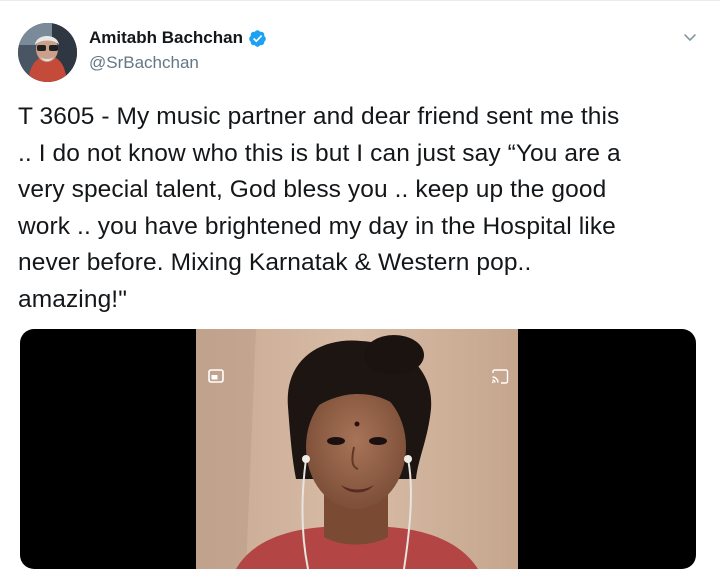 The height and width of the screenshot is (569, 720). I want to click on chevron-down-icon, so click(690, 37).